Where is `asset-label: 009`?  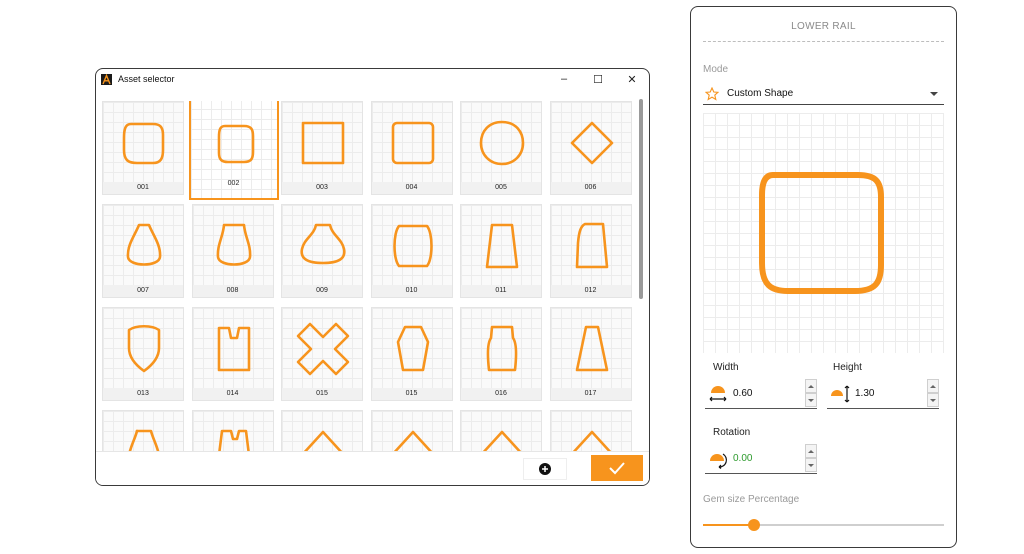
asset-label: 009 is located at coordinates (322, 291).